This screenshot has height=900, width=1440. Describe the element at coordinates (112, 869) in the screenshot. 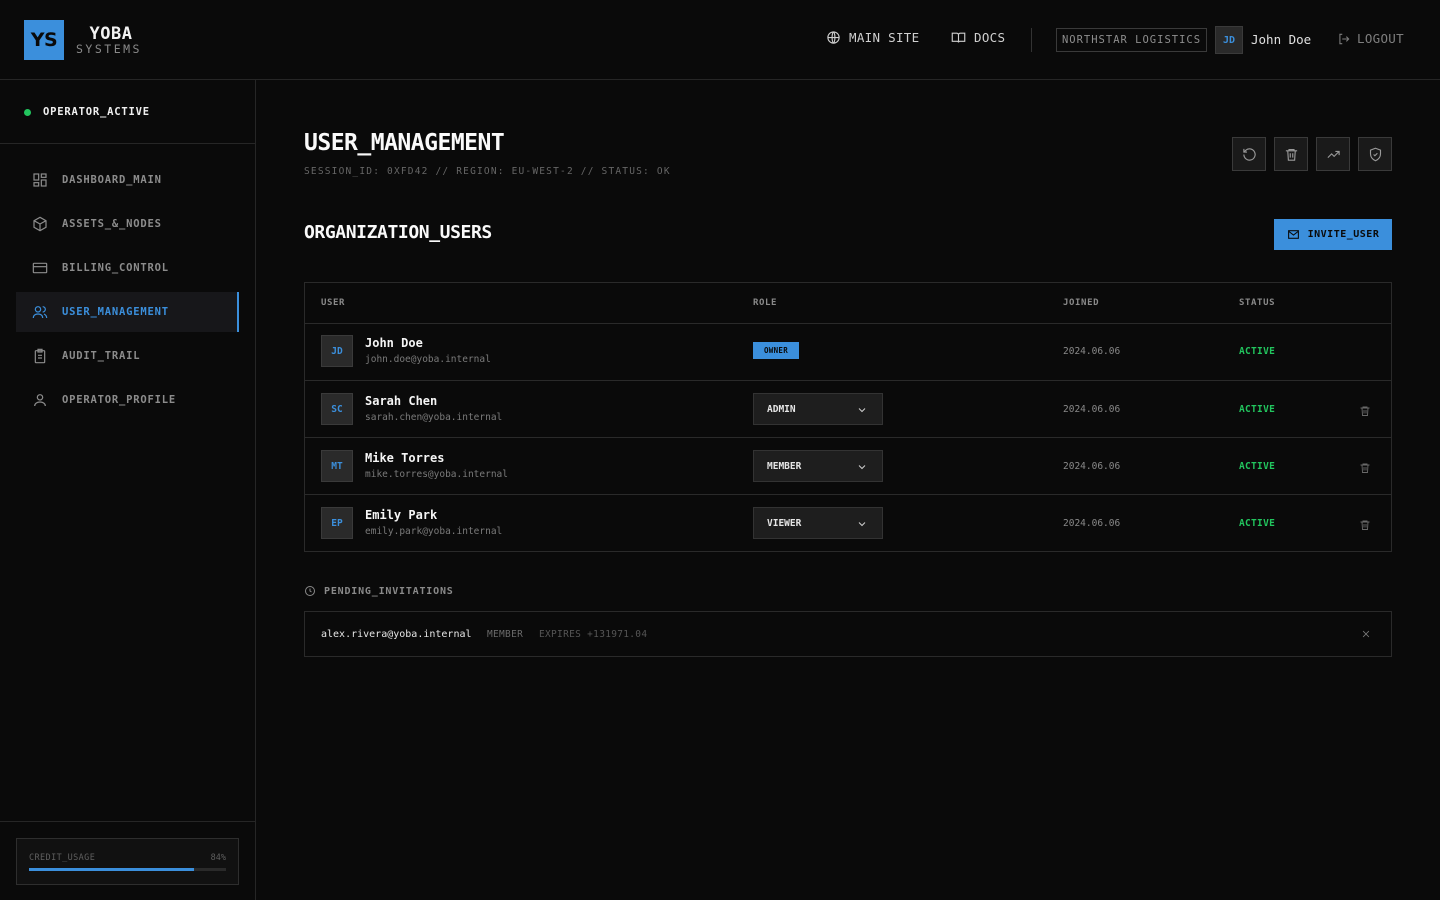

I see `credit-usage-fill` at that location.